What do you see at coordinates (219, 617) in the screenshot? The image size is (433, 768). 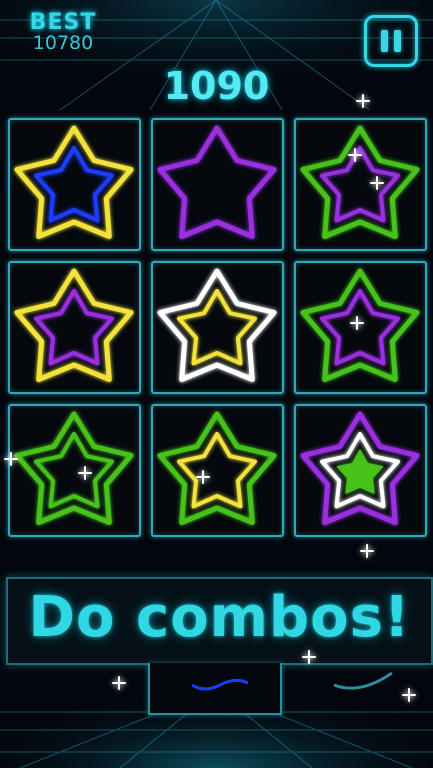 I see `hint-banner-text: Do combos!` at bounding box center [219, 617].